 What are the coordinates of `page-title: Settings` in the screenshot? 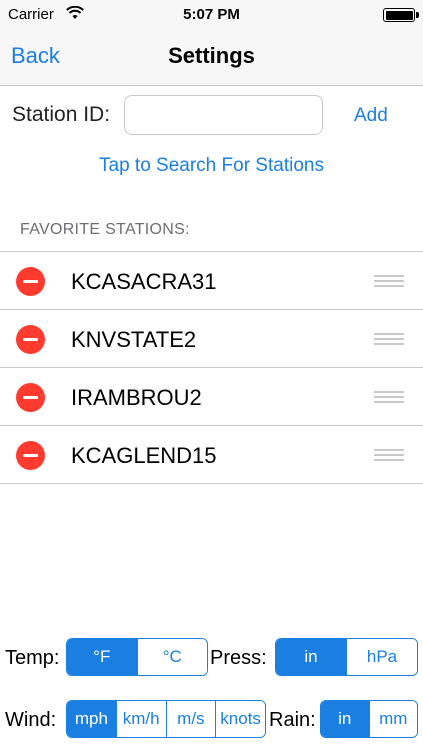 It's located at (211, 55).